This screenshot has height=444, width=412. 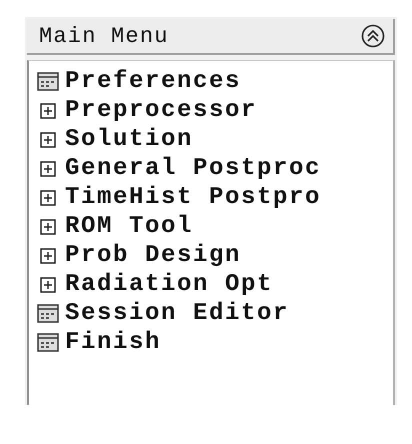 I want to click on menu-item: TimeHist Postpro, so click(x=193, y=197).